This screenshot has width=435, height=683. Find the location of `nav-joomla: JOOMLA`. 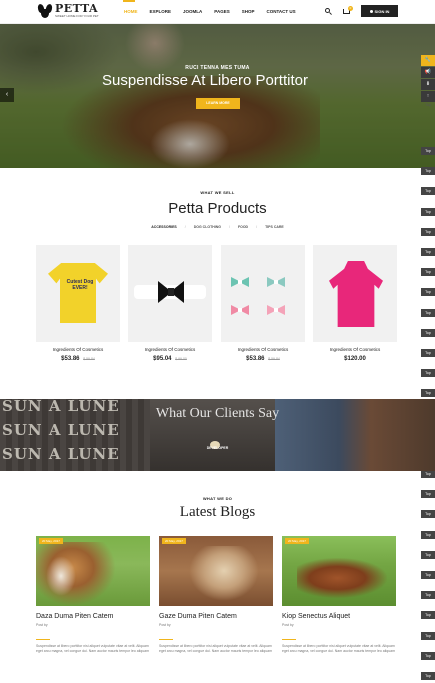

nav-joomla: JOOMLA is located at coordinates (196, 12).